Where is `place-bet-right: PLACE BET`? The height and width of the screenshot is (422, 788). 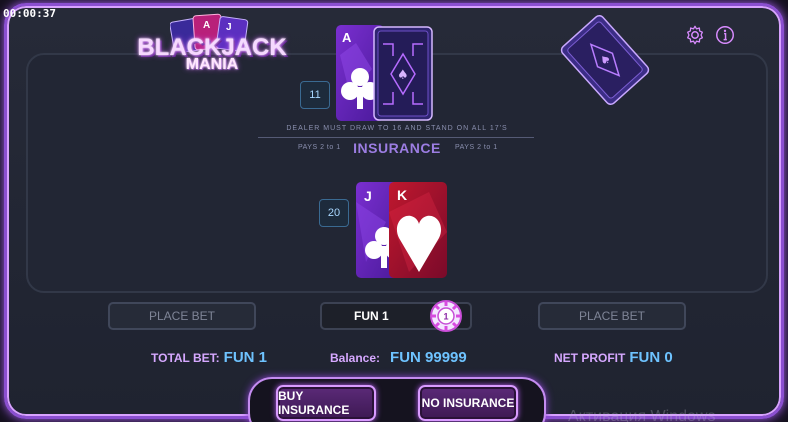
place-bet-right: PLACE BET is located at coordinates (612, 316).